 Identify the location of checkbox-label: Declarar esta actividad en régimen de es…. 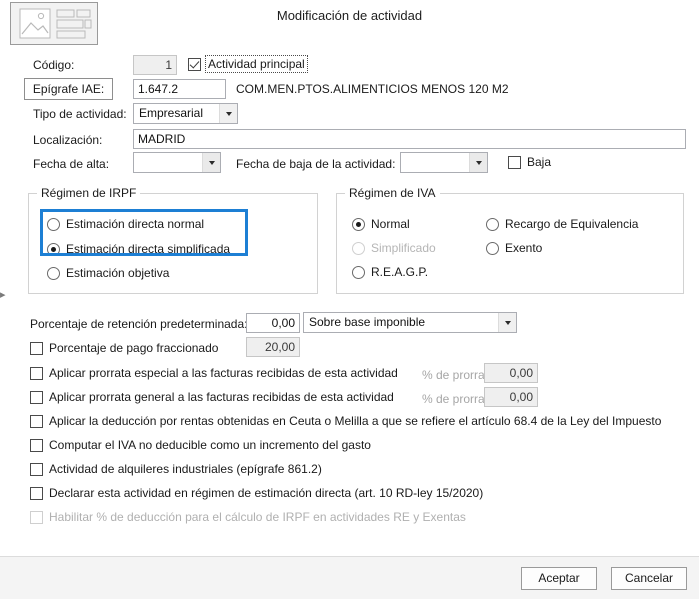
(266, 493).